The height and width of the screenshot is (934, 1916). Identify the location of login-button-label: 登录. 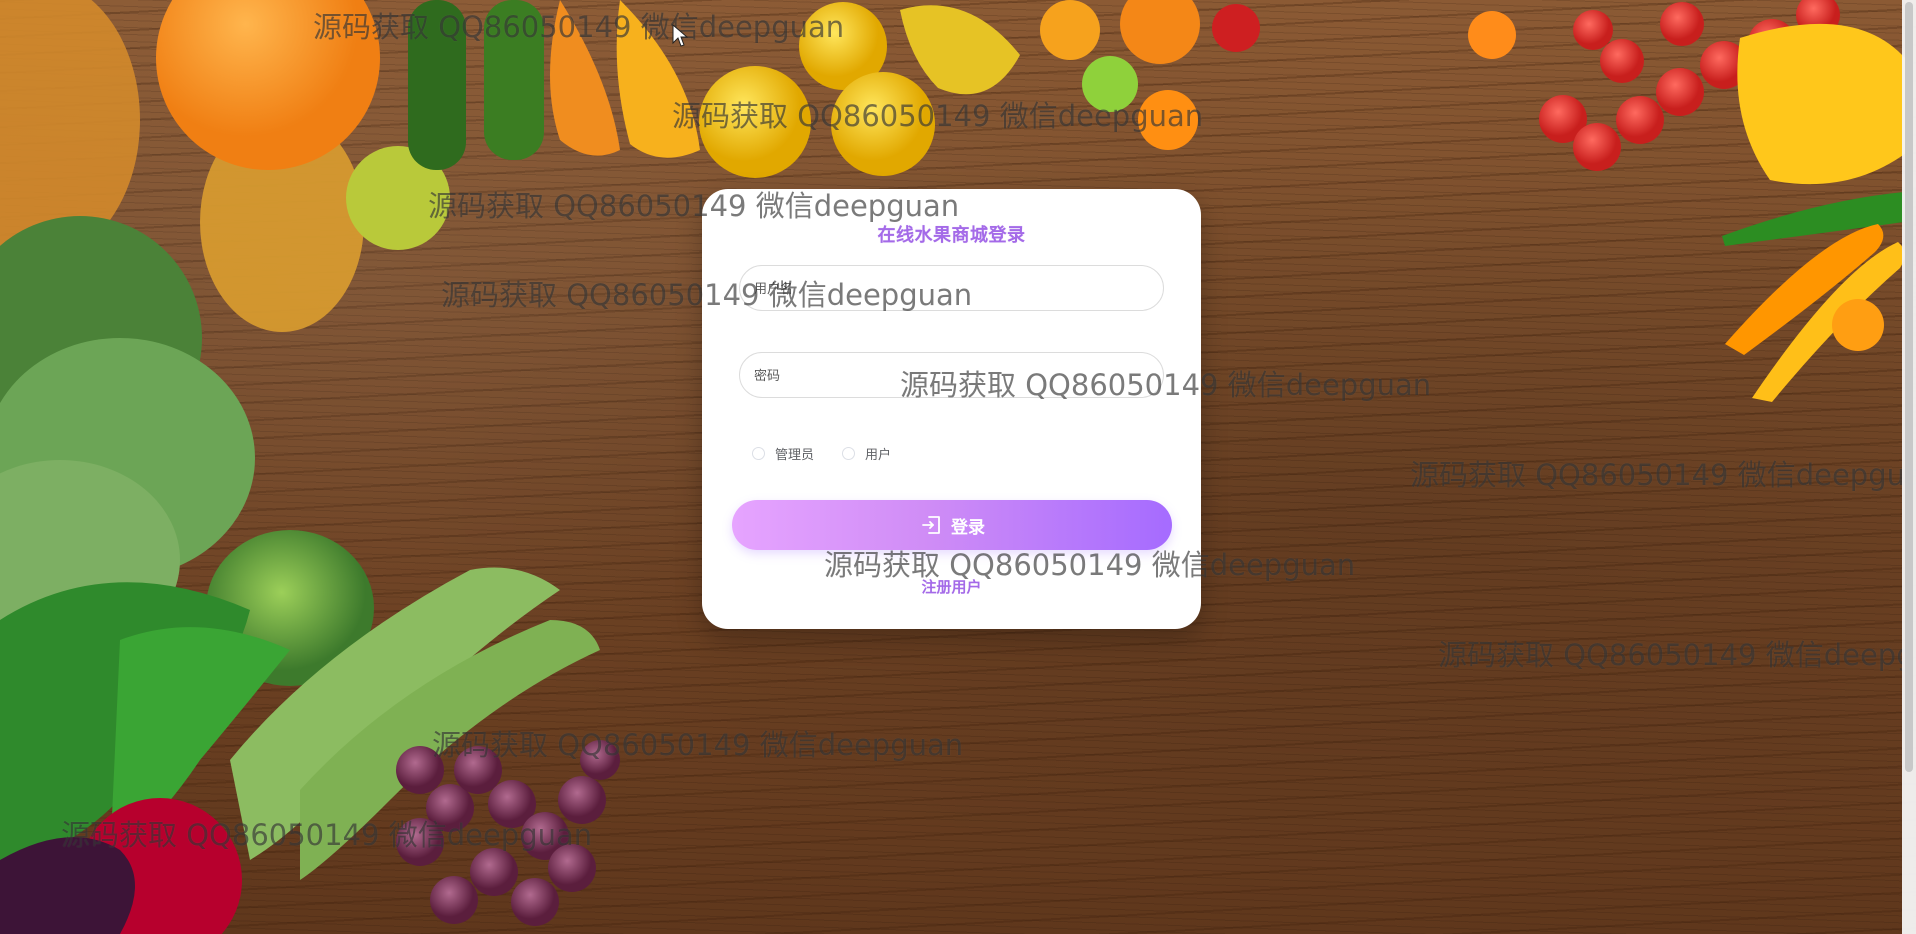
(968, 527).